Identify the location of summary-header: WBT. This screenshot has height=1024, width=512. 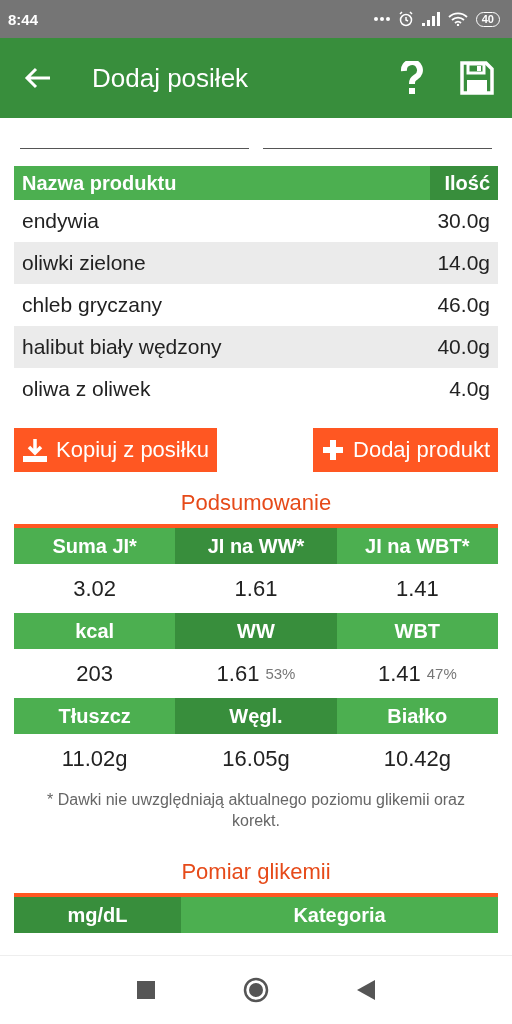
(417, 631).